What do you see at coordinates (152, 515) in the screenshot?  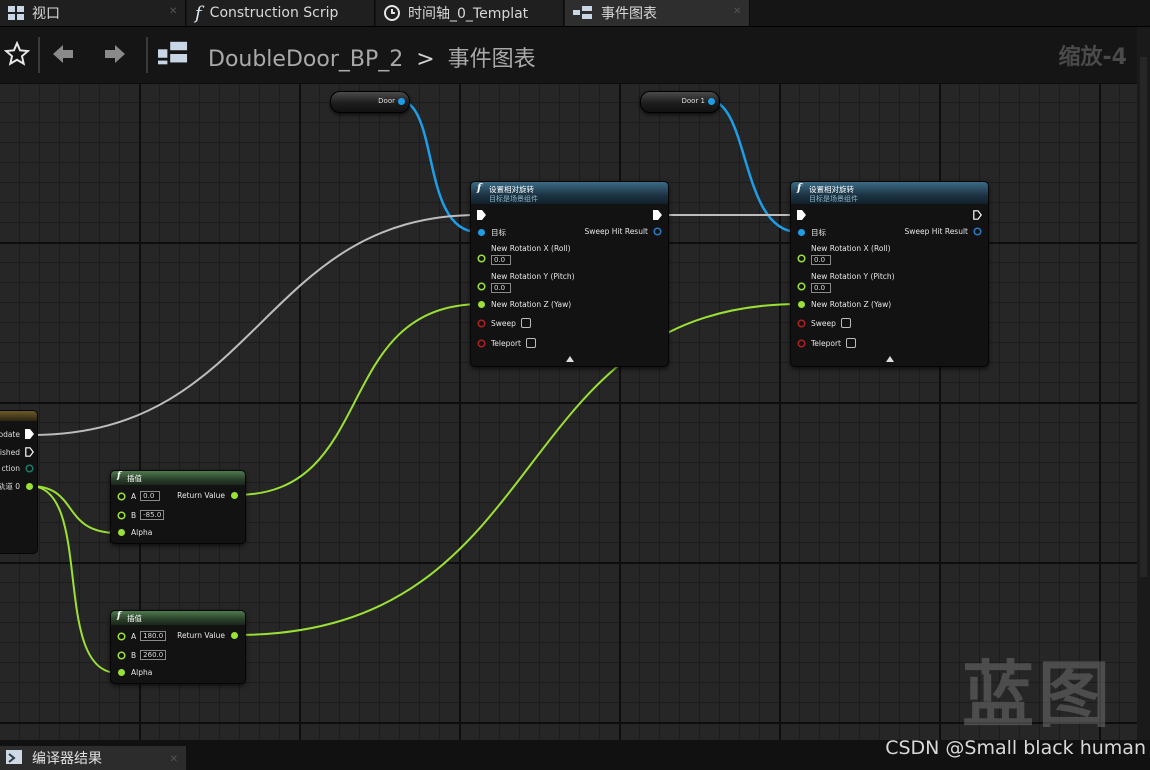 I see `b-input: -85.0` at bounding box center [152, 515].